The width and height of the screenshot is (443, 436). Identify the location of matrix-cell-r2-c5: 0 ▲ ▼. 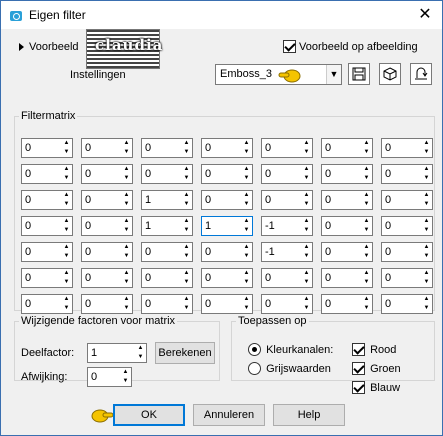
(287, 174).